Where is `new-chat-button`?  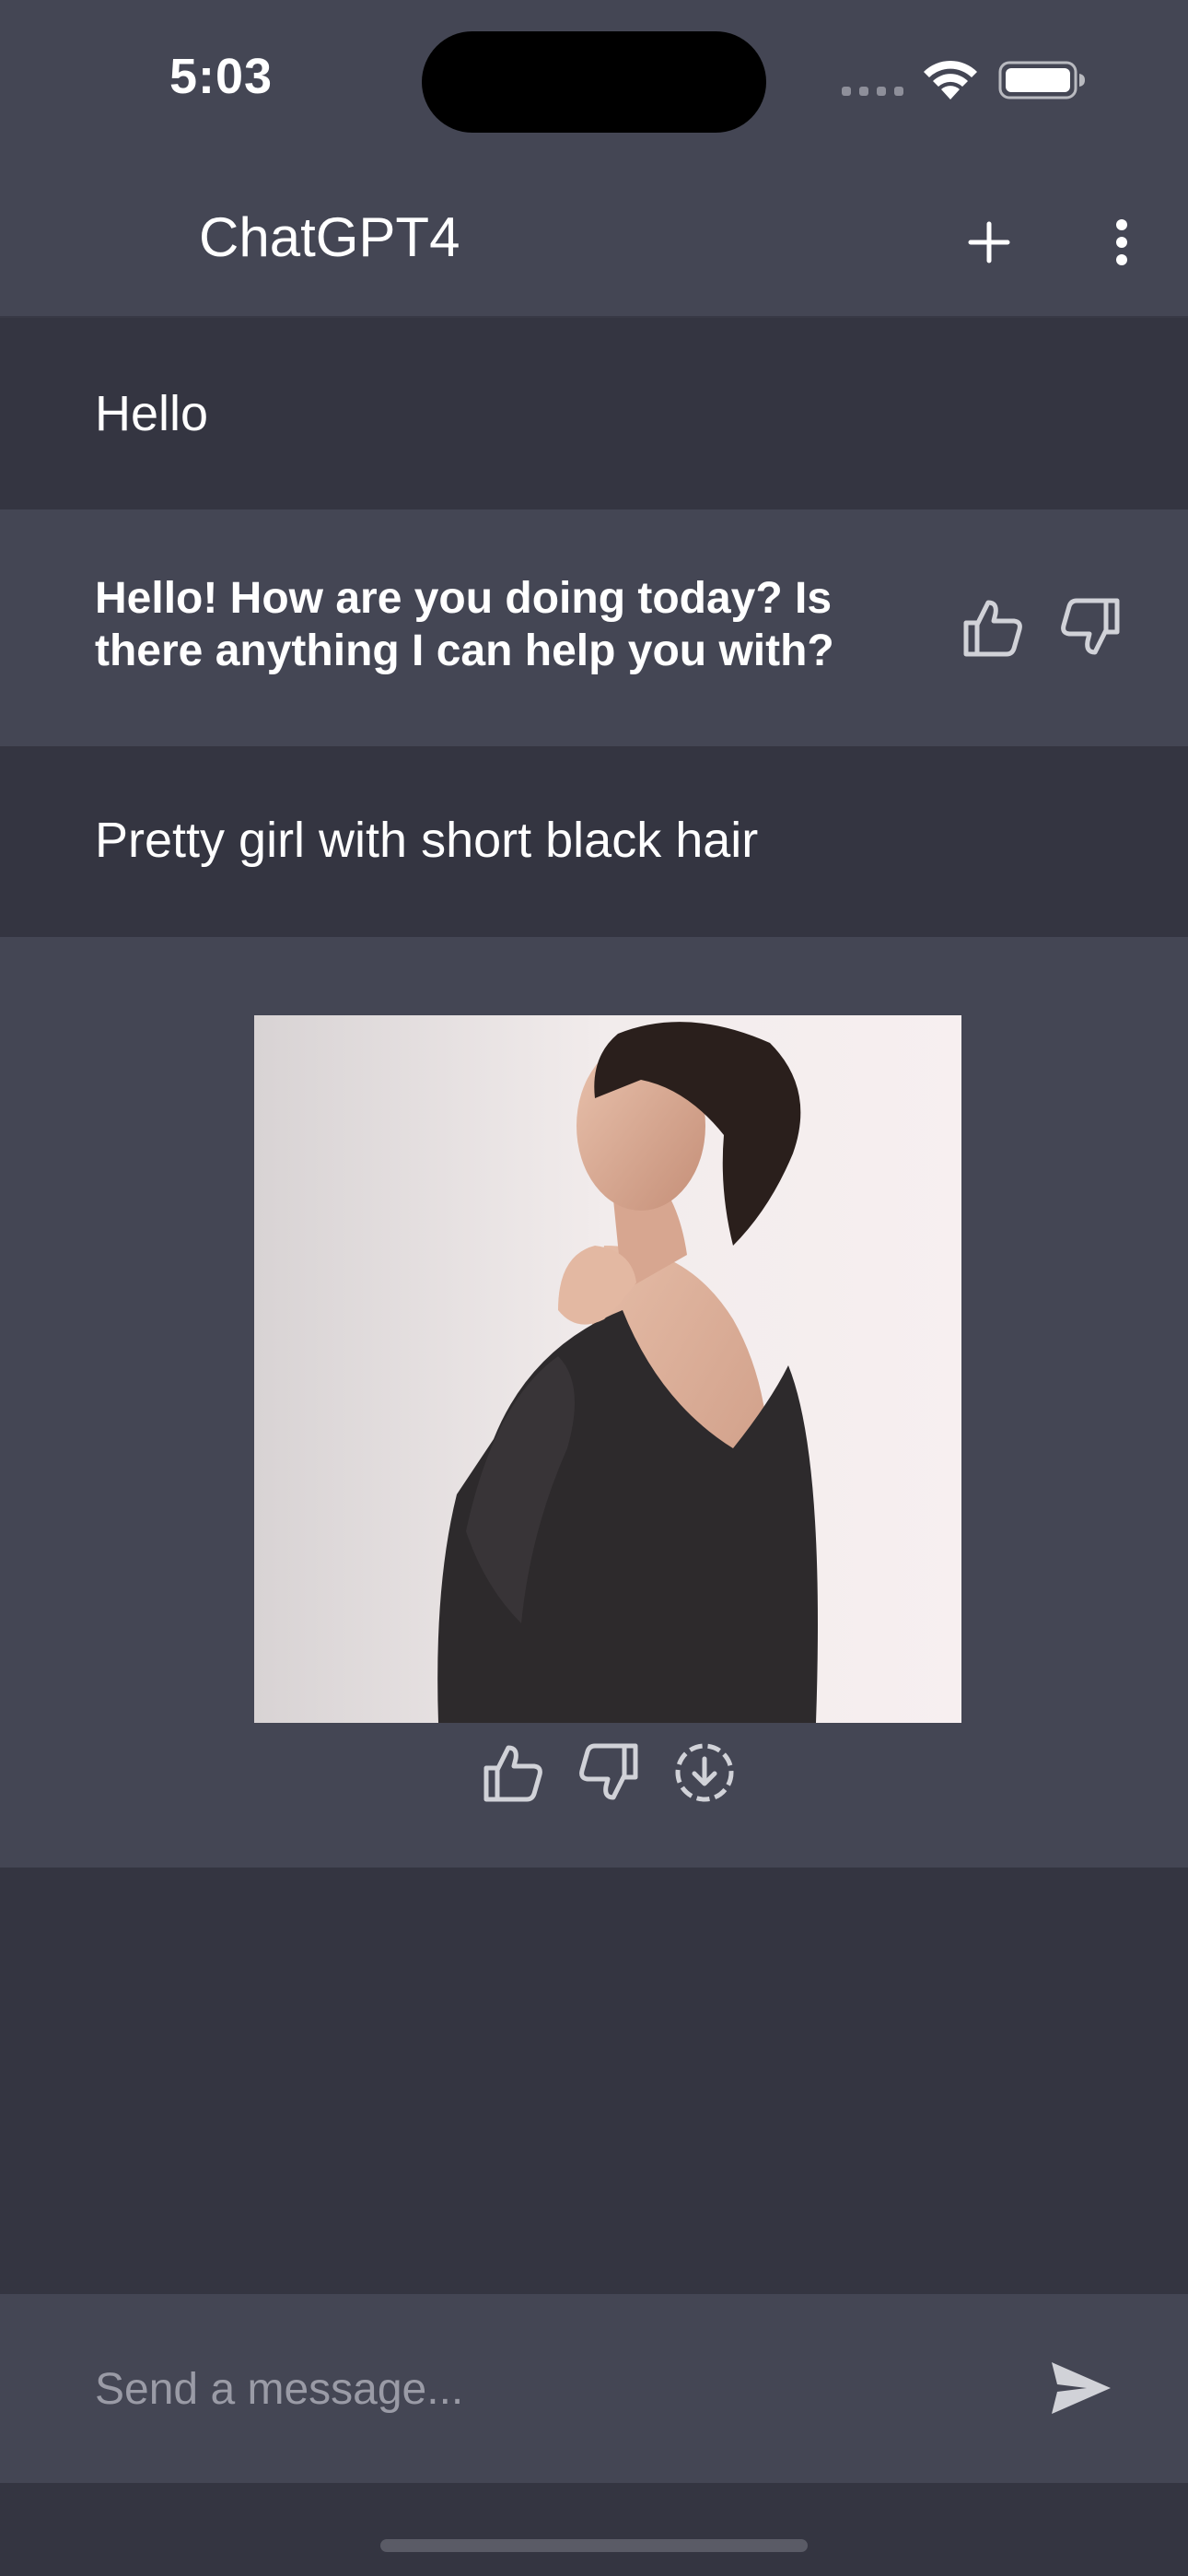
new-chat-button is located at coordinates (989, 242).